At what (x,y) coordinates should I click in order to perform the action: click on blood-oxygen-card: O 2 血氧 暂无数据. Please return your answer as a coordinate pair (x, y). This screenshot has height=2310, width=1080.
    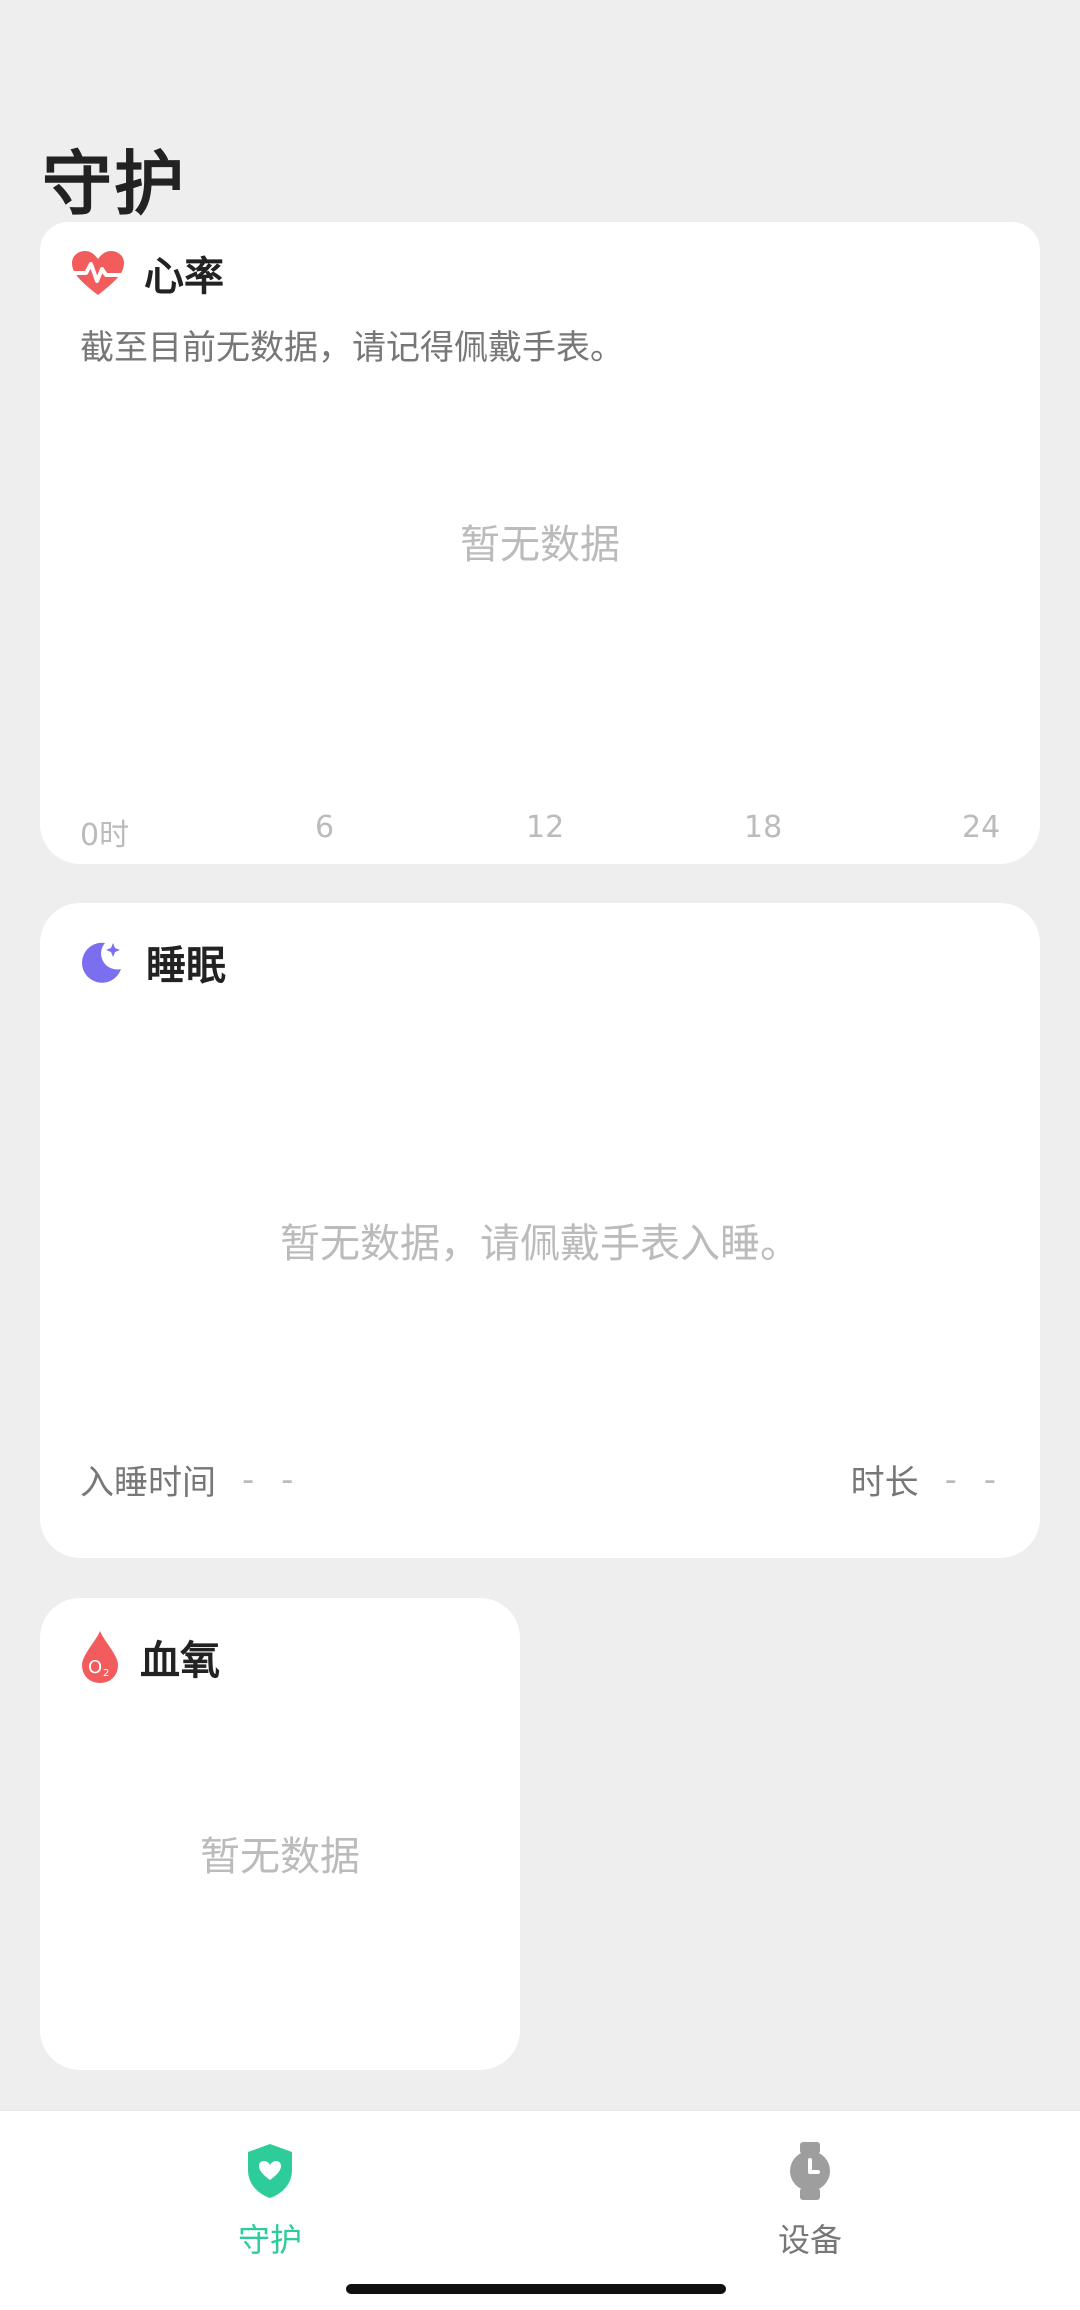
    Looking at the image, I should click on (280, 1834).